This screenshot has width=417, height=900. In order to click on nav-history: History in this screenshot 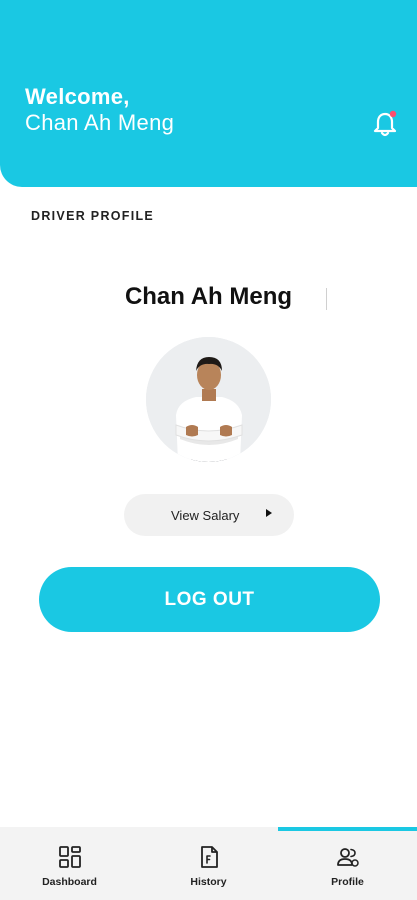, I will do `click(208, 863)`.